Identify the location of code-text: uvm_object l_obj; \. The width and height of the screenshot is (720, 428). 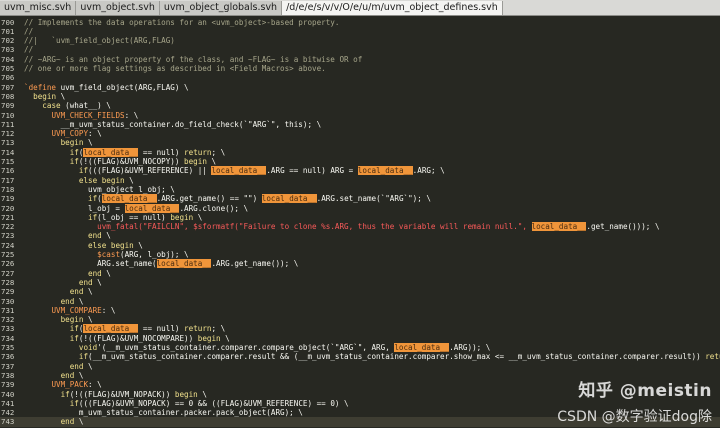
(99, 189).